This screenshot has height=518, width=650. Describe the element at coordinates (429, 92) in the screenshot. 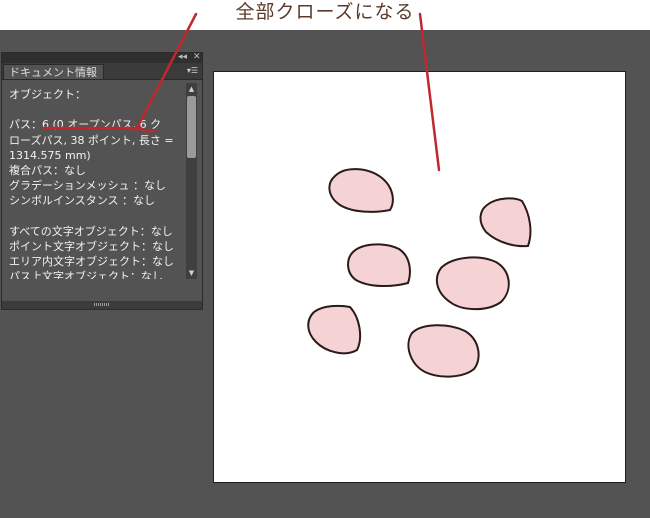

I see `annotation-pointer-right` at that location.